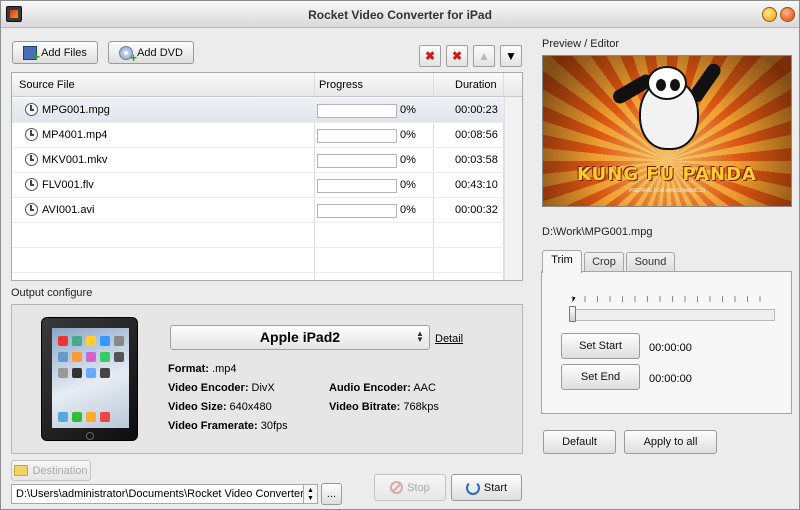 The height and width of the screenshot is (510, 800). What do you see at coordinates (604, 262) in the screenshot?
I see `tab-crop: Crop` at bounding box center [604, 262].